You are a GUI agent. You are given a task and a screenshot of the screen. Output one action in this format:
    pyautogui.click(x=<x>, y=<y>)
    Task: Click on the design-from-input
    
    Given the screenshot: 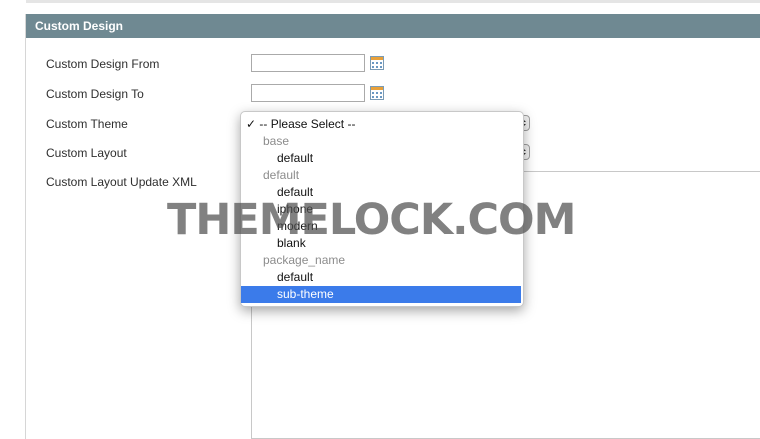 What is the action you would take?
    pyautogui.click(x=308, y=63)
    